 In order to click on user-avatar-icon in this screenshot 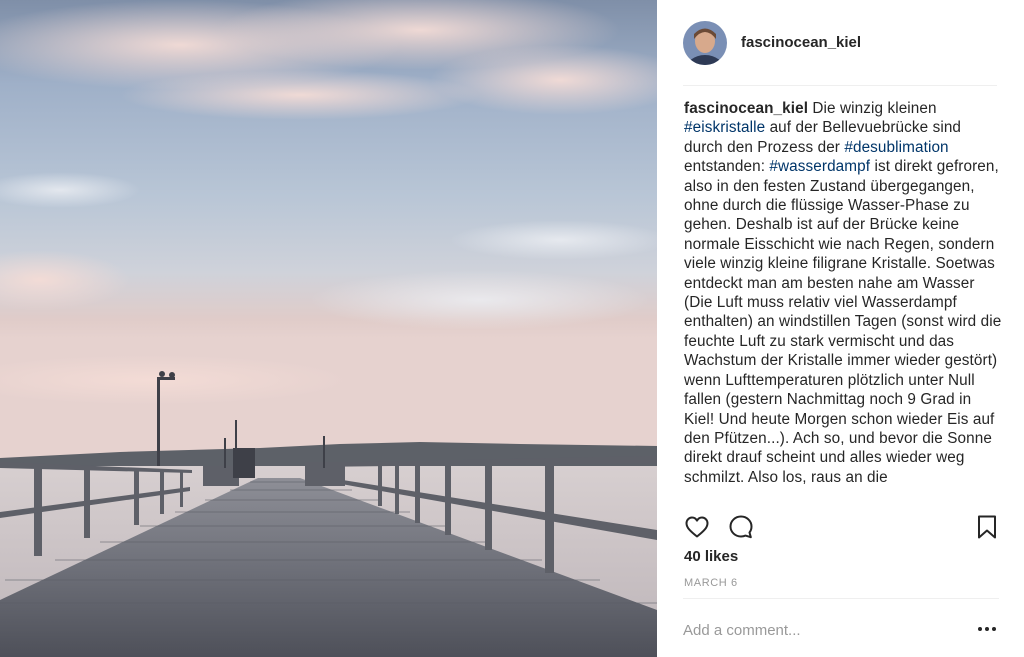, I will do `click(705, 42)`.